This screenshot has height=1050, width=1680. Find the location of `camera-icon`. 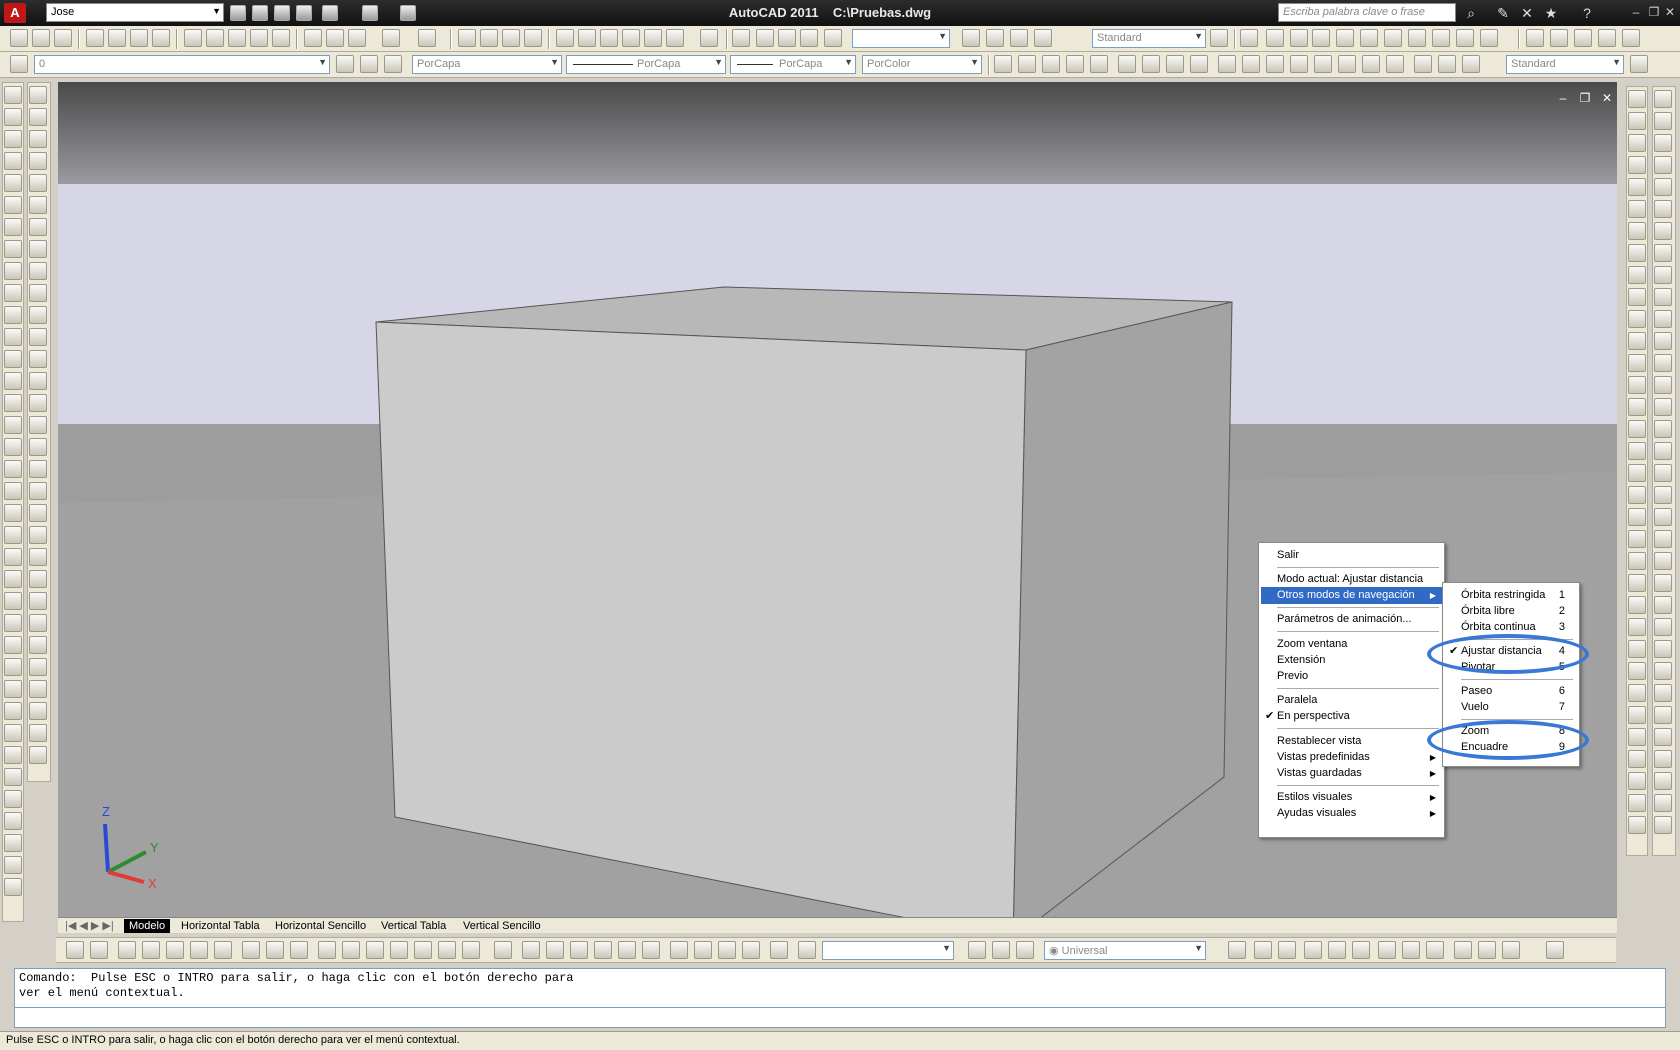

camera-icon is located at coordinates (779, 950).